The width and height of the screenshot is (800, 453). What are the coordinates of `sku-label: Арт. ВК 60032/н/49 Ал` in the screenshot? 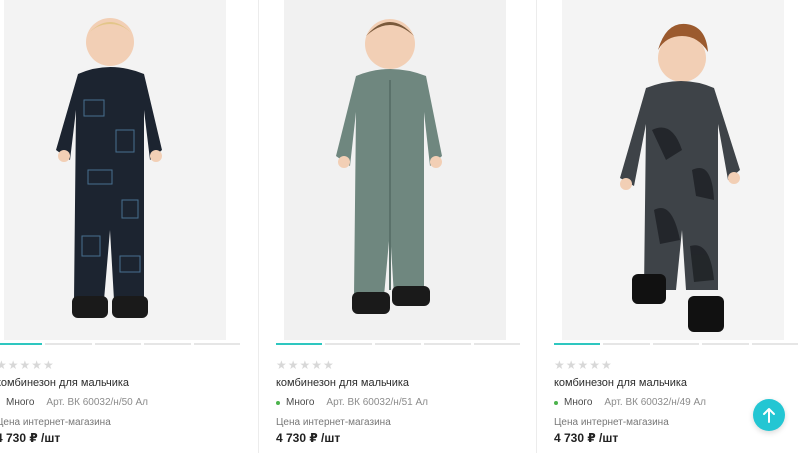 It's located at (655, 402).